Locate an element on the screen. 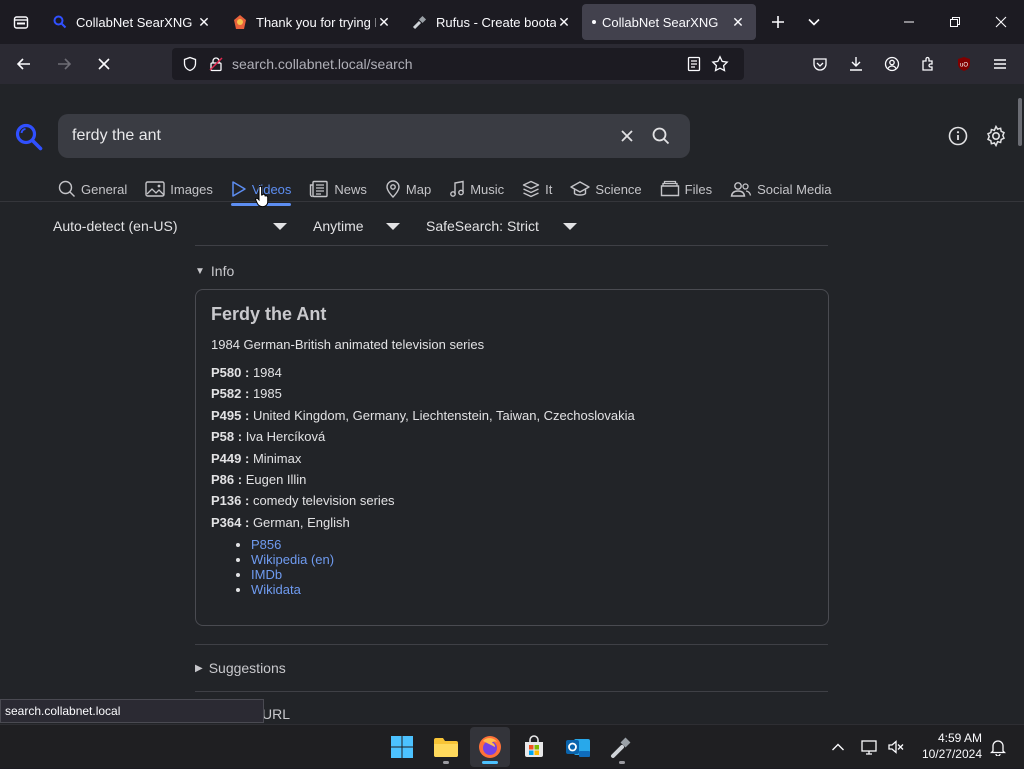  minimize-button is located at coordinates (909, 22).